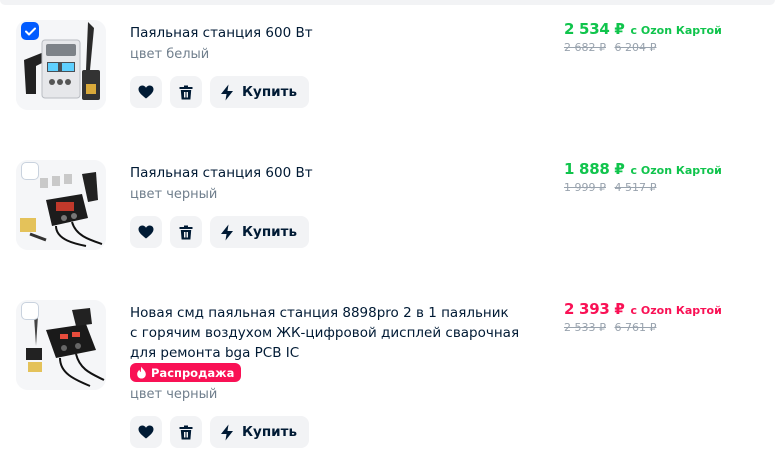 Image resolution: width=775 pixels, height=454 pixels. I want to click on previous-card-edge, so click(387, 2).